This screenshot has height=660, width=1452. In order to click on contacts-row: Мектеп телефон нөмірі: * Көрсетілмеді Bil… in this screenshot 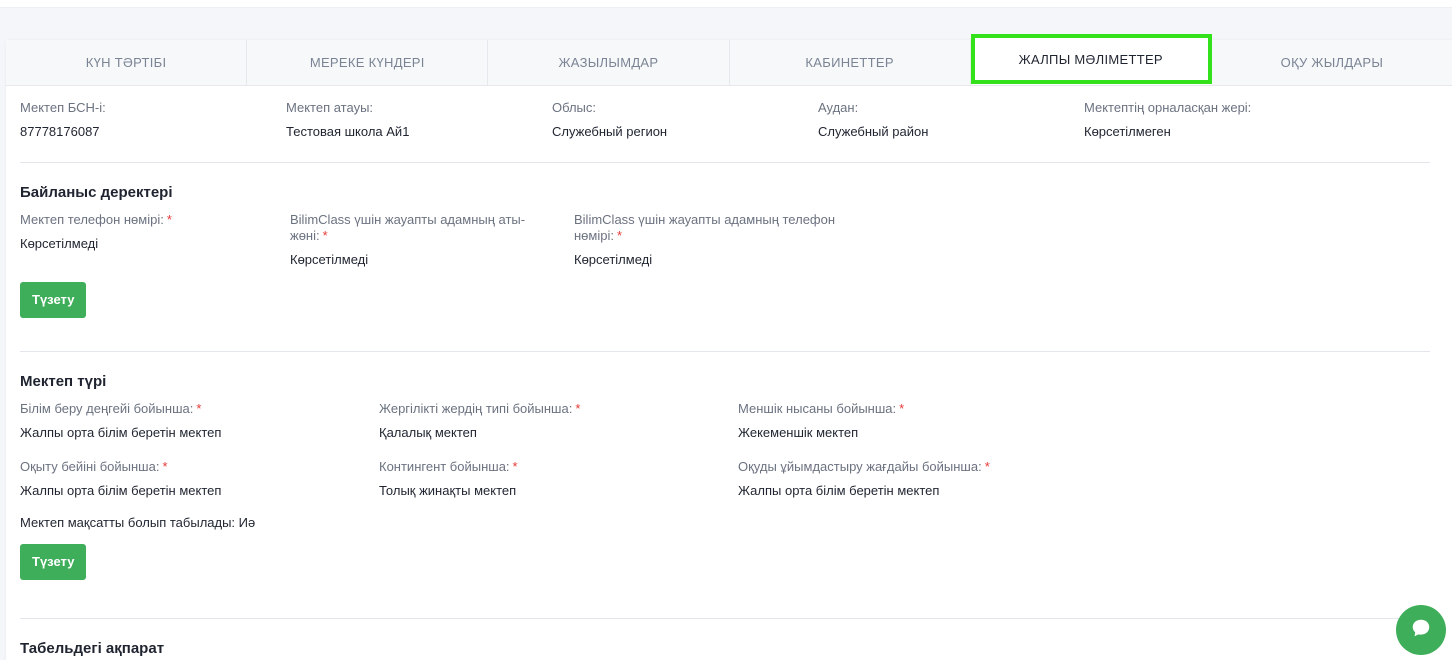, I will do `click(725, 240)`.